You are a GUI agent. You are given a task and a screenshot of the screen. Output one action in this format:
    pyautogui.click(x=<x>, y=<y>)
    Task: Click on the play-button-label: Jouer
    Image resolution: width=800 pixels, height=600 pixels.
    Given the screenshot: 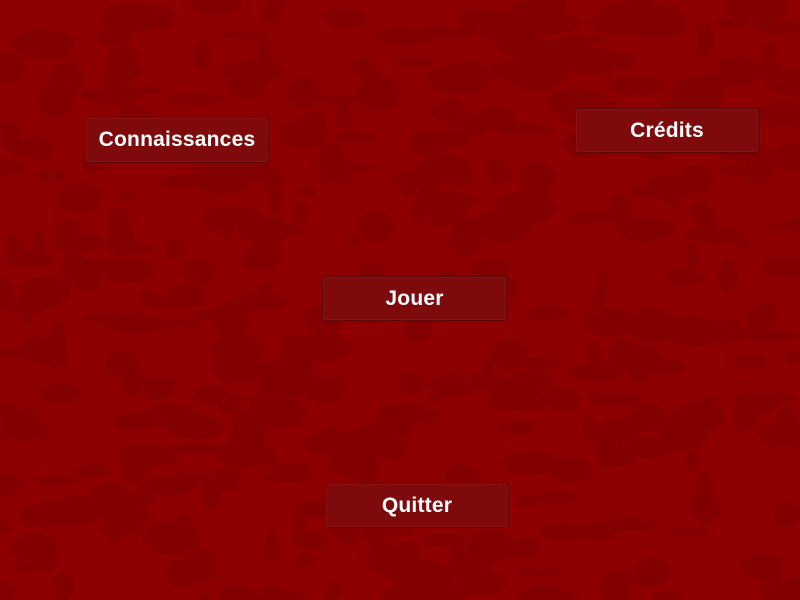 What is the action you would take?
    pyautogui.click(x=414, y=298)
    